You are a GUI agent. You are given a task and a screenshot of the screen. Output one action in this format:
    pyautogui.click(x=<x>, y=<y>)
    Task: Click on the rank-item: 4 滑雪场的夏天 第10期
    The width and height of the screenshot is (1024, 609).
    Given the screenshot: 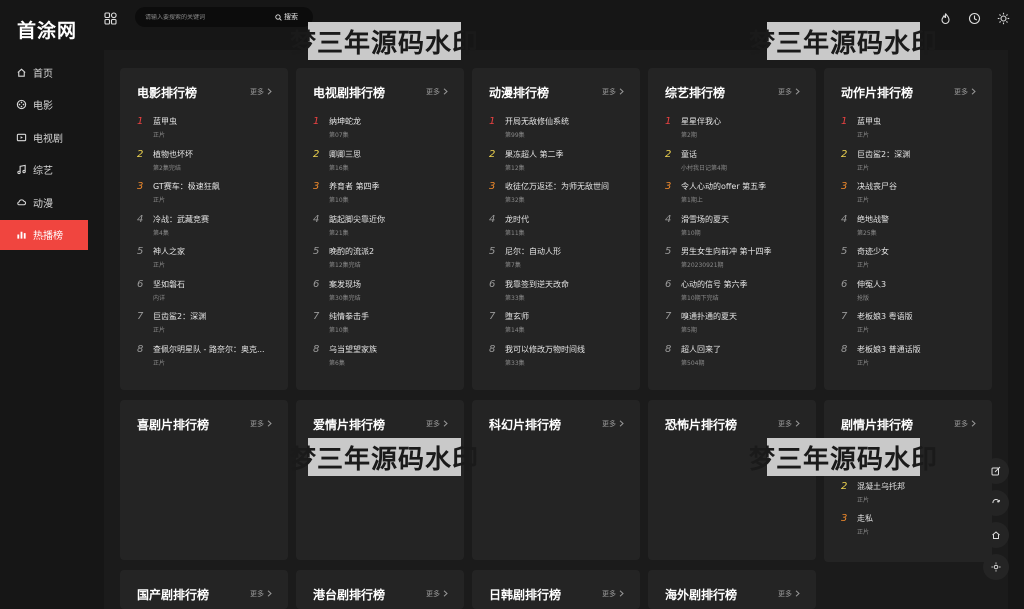 What is the action you would take?
    pyautogui.click(x=735, y=230)
    